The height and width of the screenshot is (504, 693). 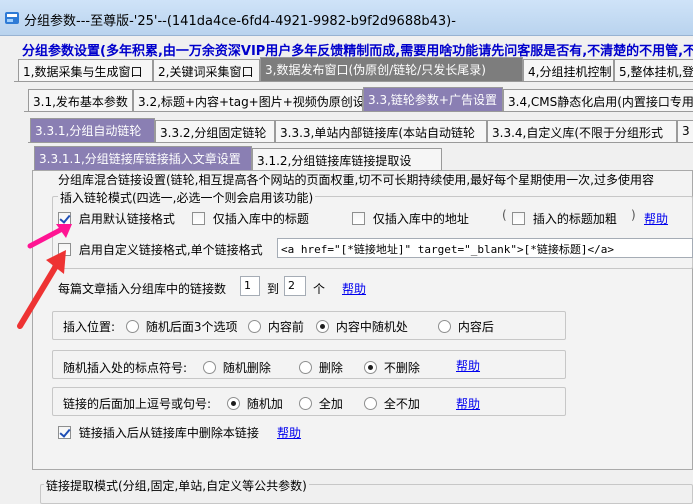 I want to click on help-link-punct: 帮助, so click(x=468, y=365).